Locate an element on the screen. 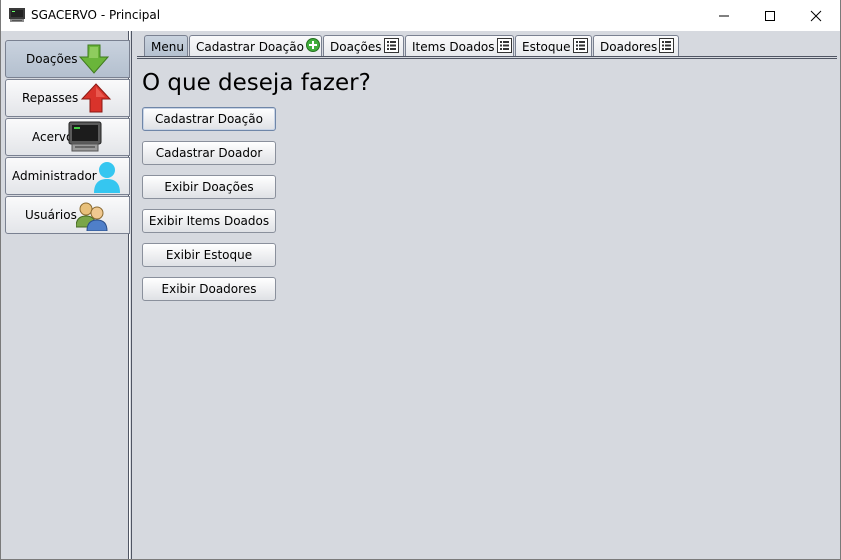  sidebar-item-label: Doações is located at coordinates (52, 59).